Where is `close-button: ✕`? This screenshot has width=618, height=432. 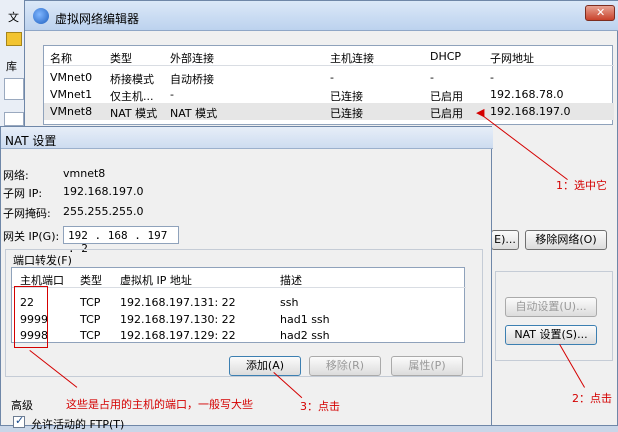
close-button: ✕ is located at coordinates (600, 13).